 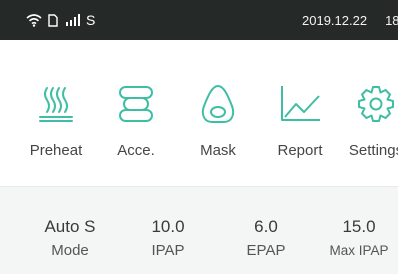 I want to click on heater-icon, so click(x=56, y=104).